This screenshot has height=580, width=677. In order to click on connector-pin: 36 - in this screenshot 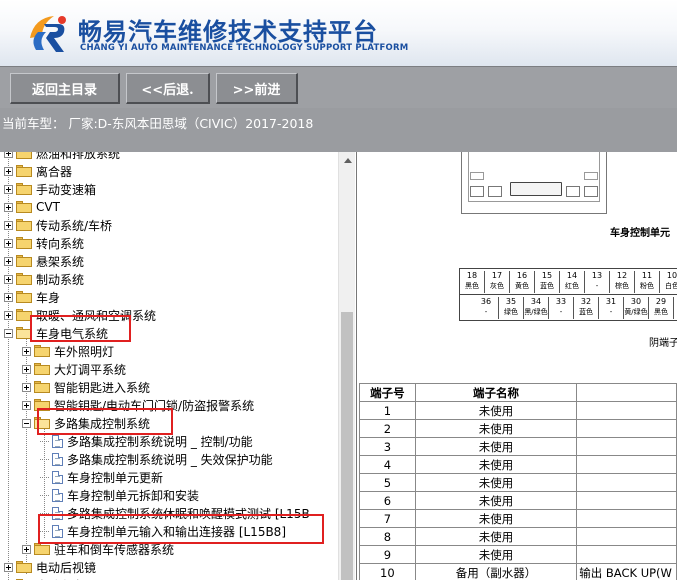, I will do `click(486, 308)`.